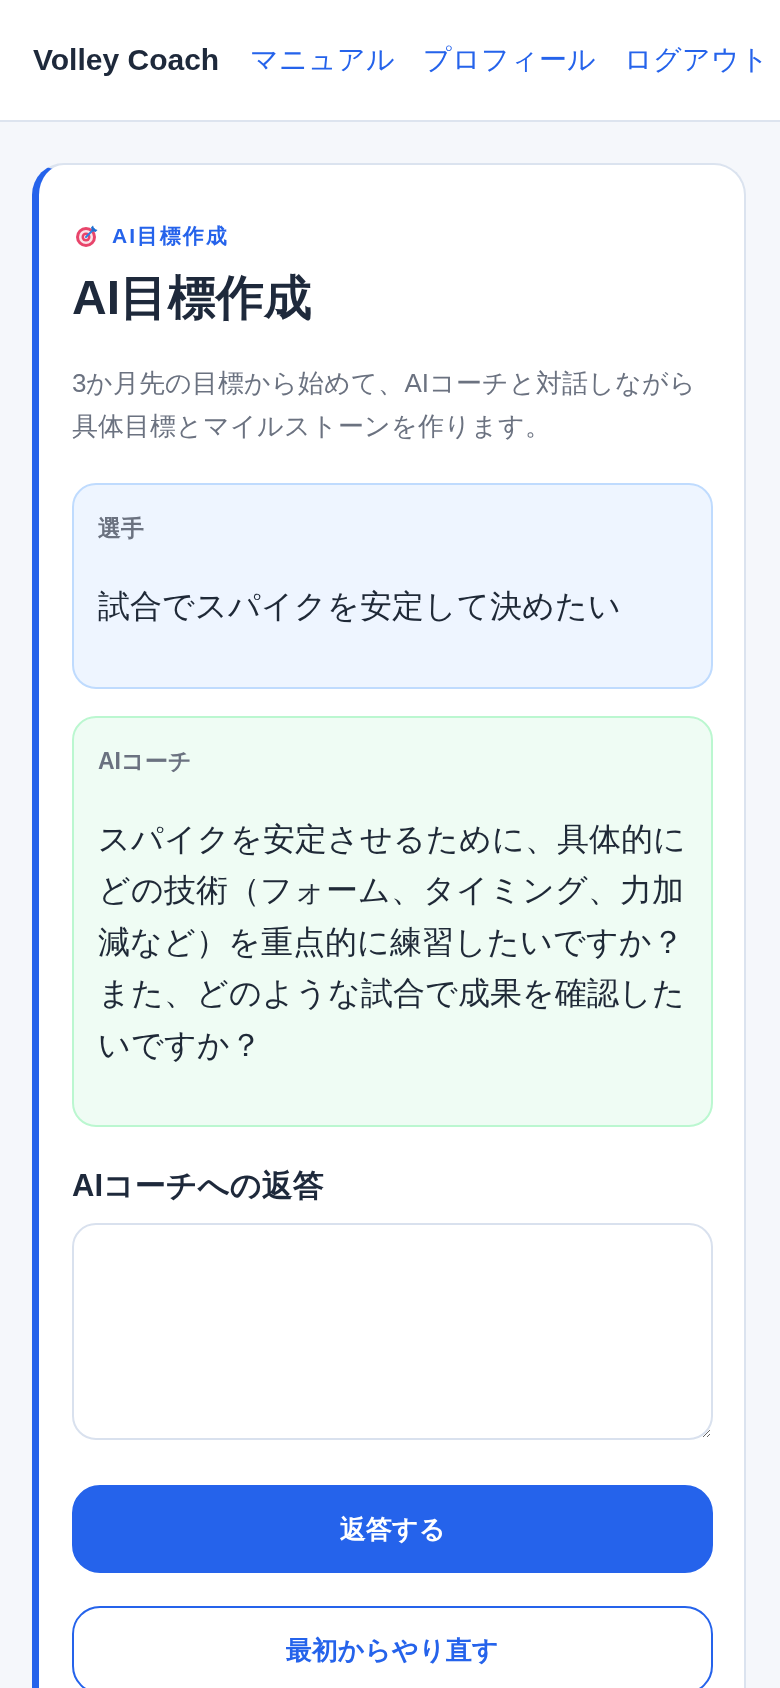 This screenshot has height=1688, width=780. What do you see at coordinates (198, 1186) in the screenshot?
I see `reply-label: AIコーチへの返答` at bounding box center [198, 1186].